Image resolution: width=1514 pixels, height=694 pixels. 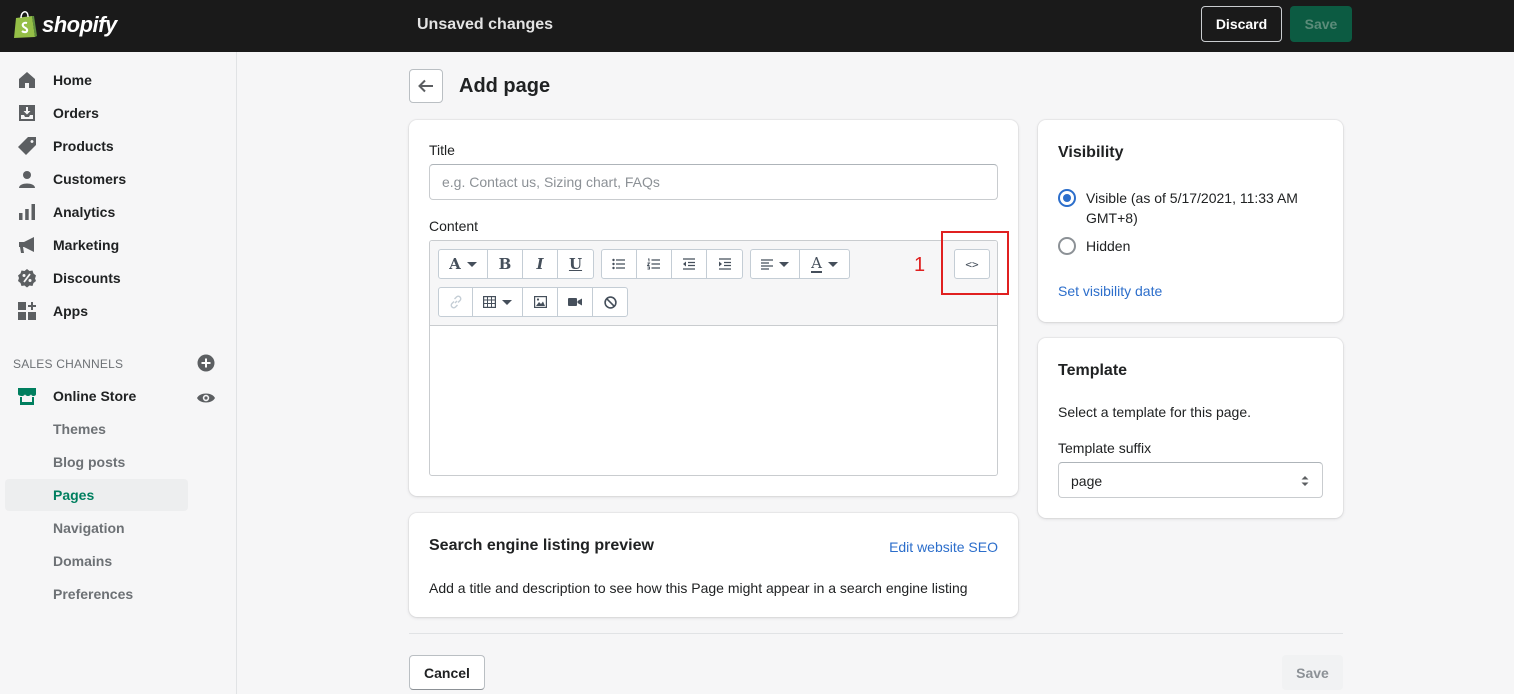 I want to click on sidebar-subitem-blog-posts: Blog posts, so click(x=96, y=462).